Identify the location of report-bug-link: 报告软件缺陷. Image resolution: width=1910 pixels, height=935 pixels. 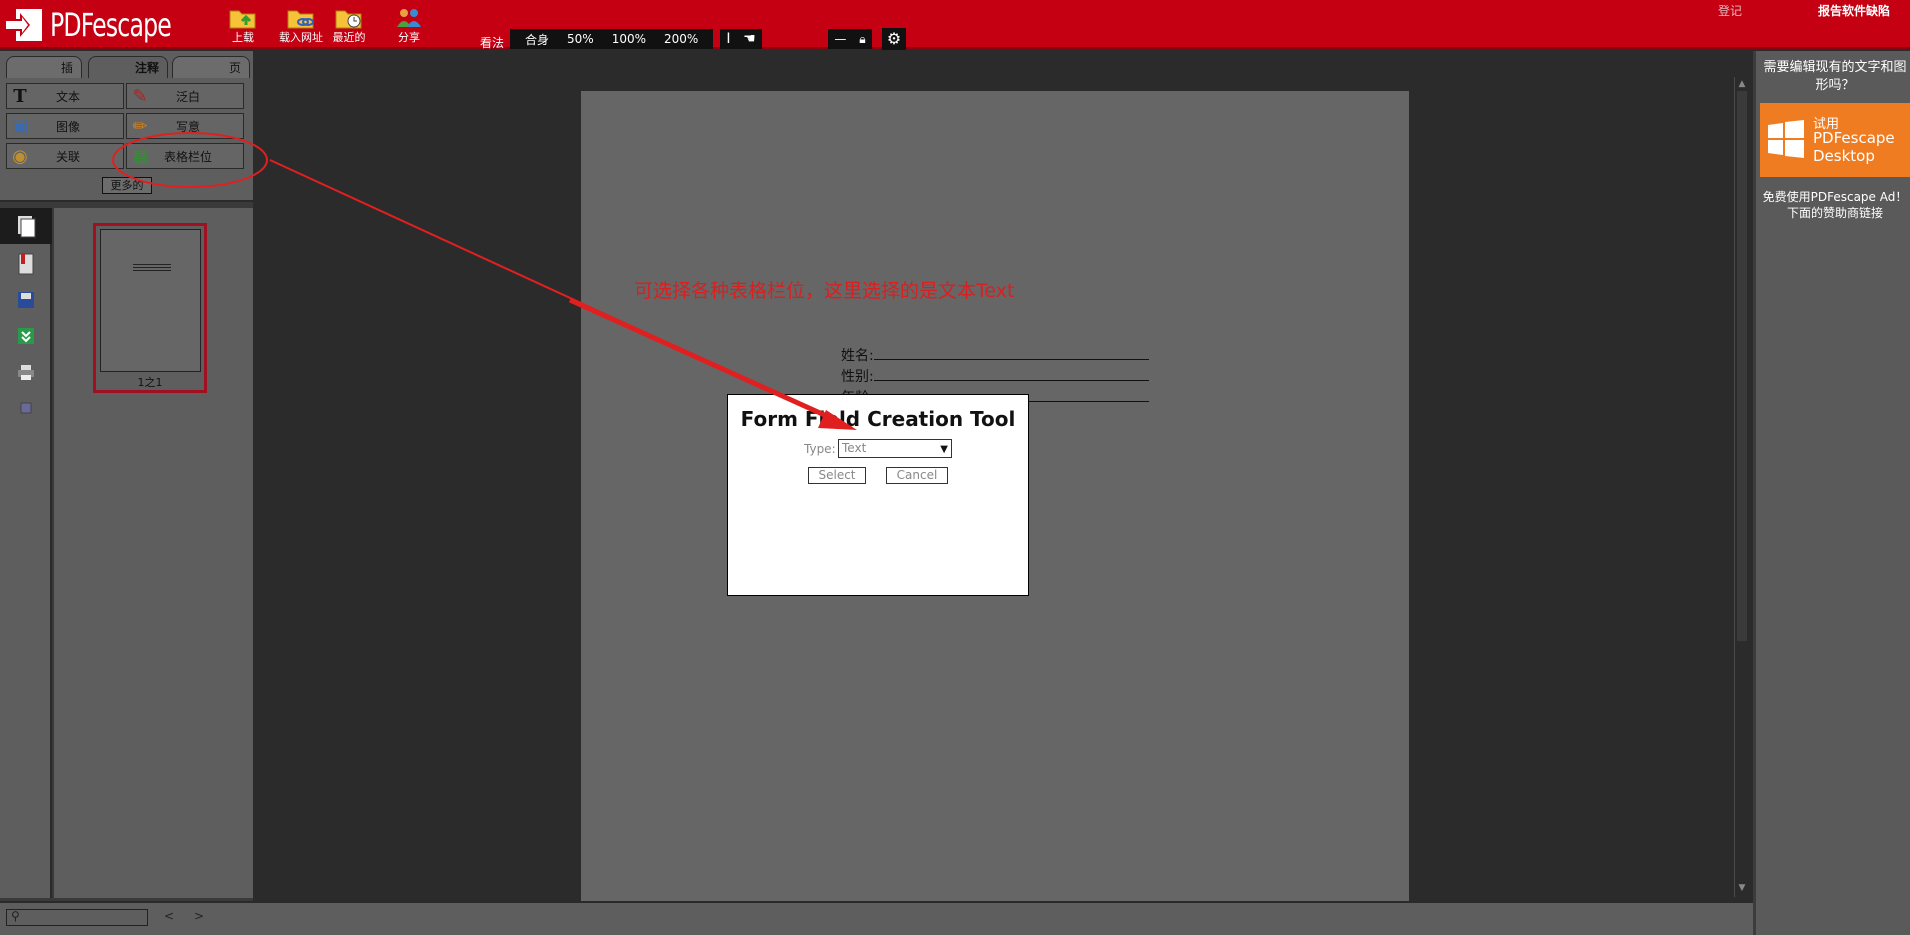
(1854, 10).